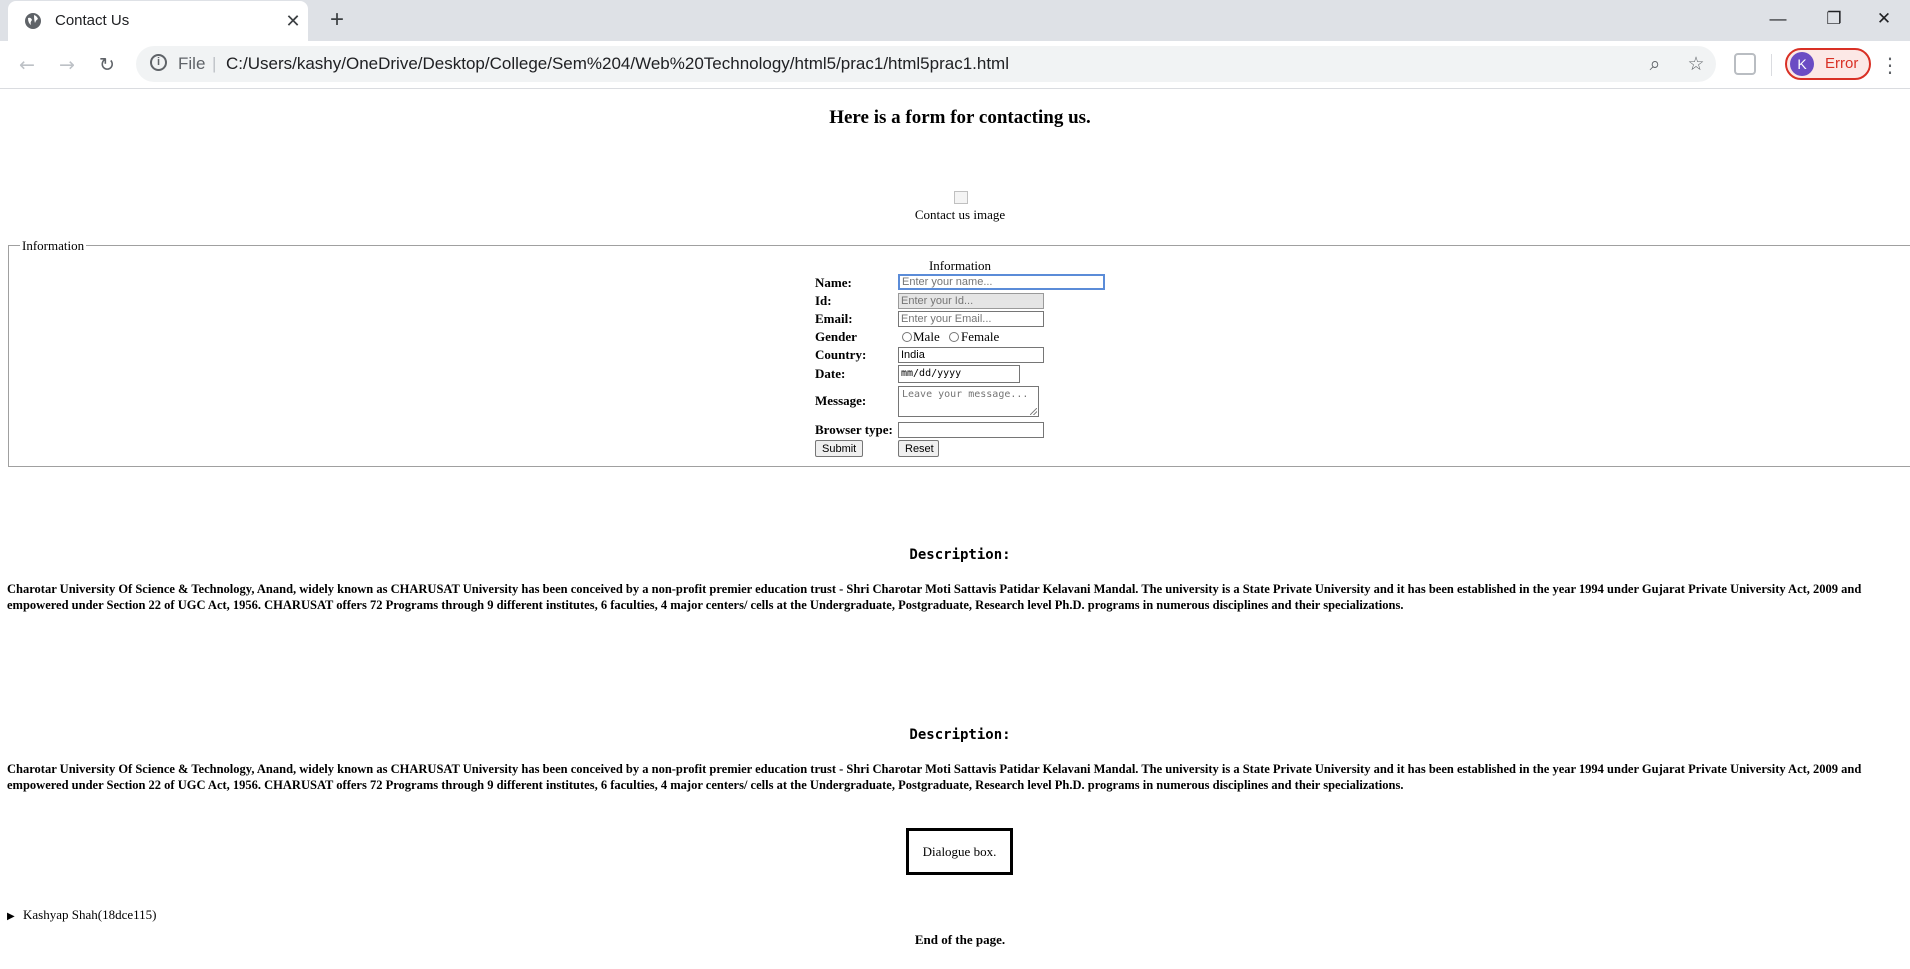 Image resolution: width=1910 pixels, height=969 pixels. I want to click on dialog-box: Dialogue box., so click(959, 851).